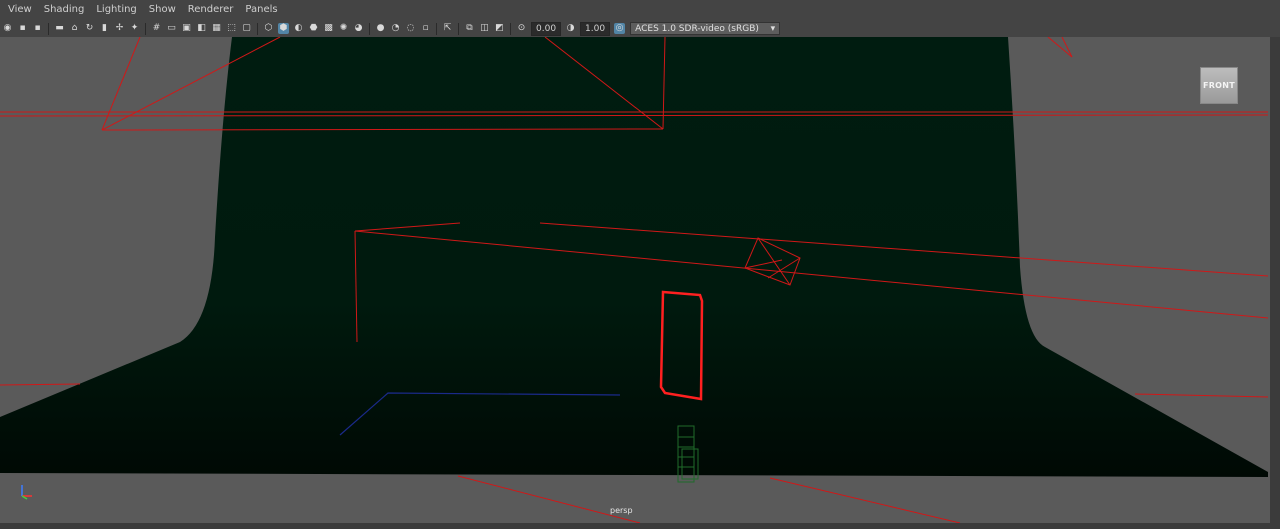 The height and width of the screenshot is (529, 1280). I want to click on pin-icon: ▮, so click(104, 28).